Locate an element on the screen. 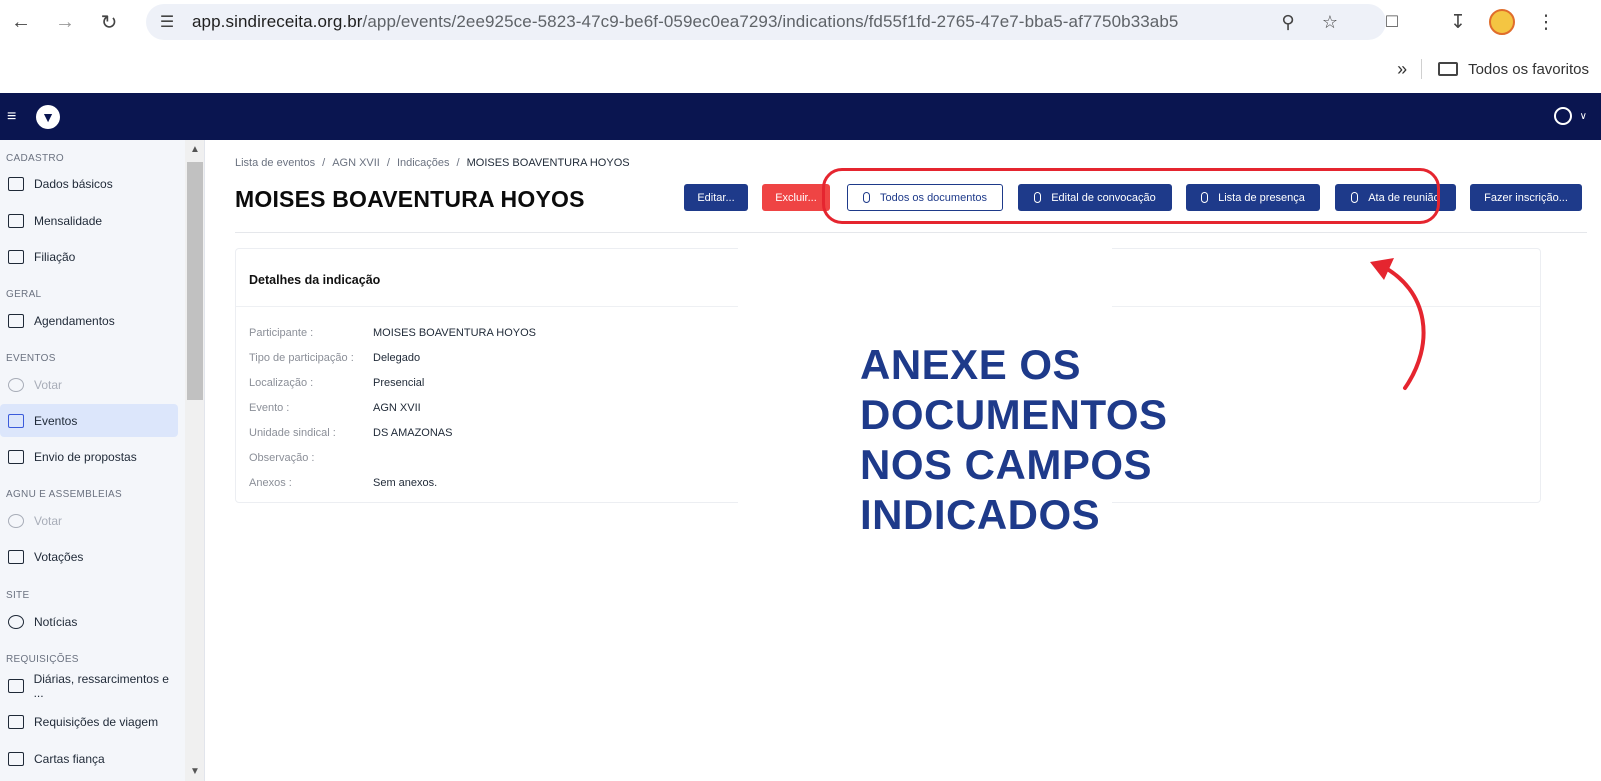 This screenshot has width=1601, height=781. detail-label-observacao: Observação : is located at coordinates (282, 458).